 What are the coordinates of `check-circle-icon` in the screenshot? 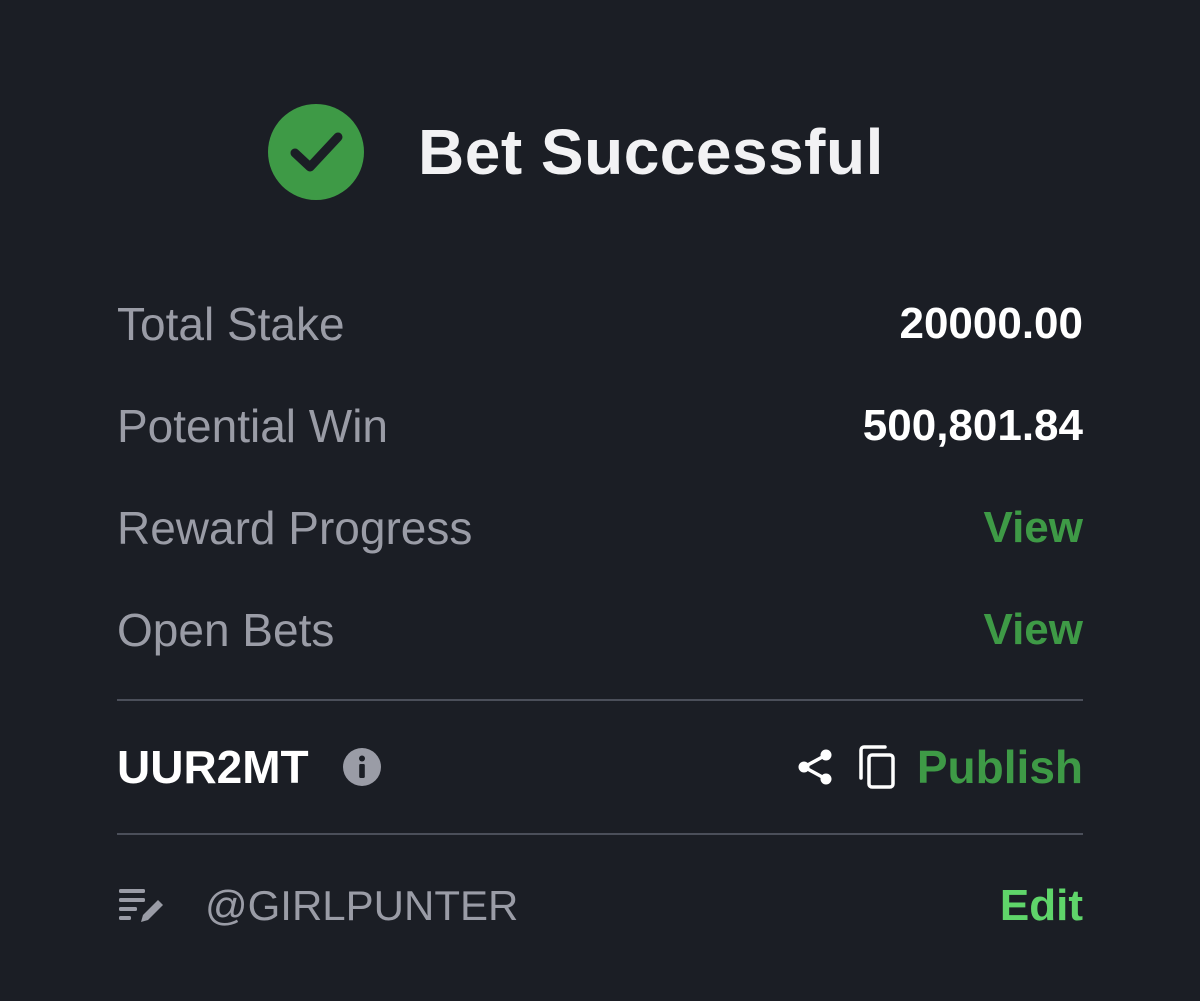 It's located at (316, 152).